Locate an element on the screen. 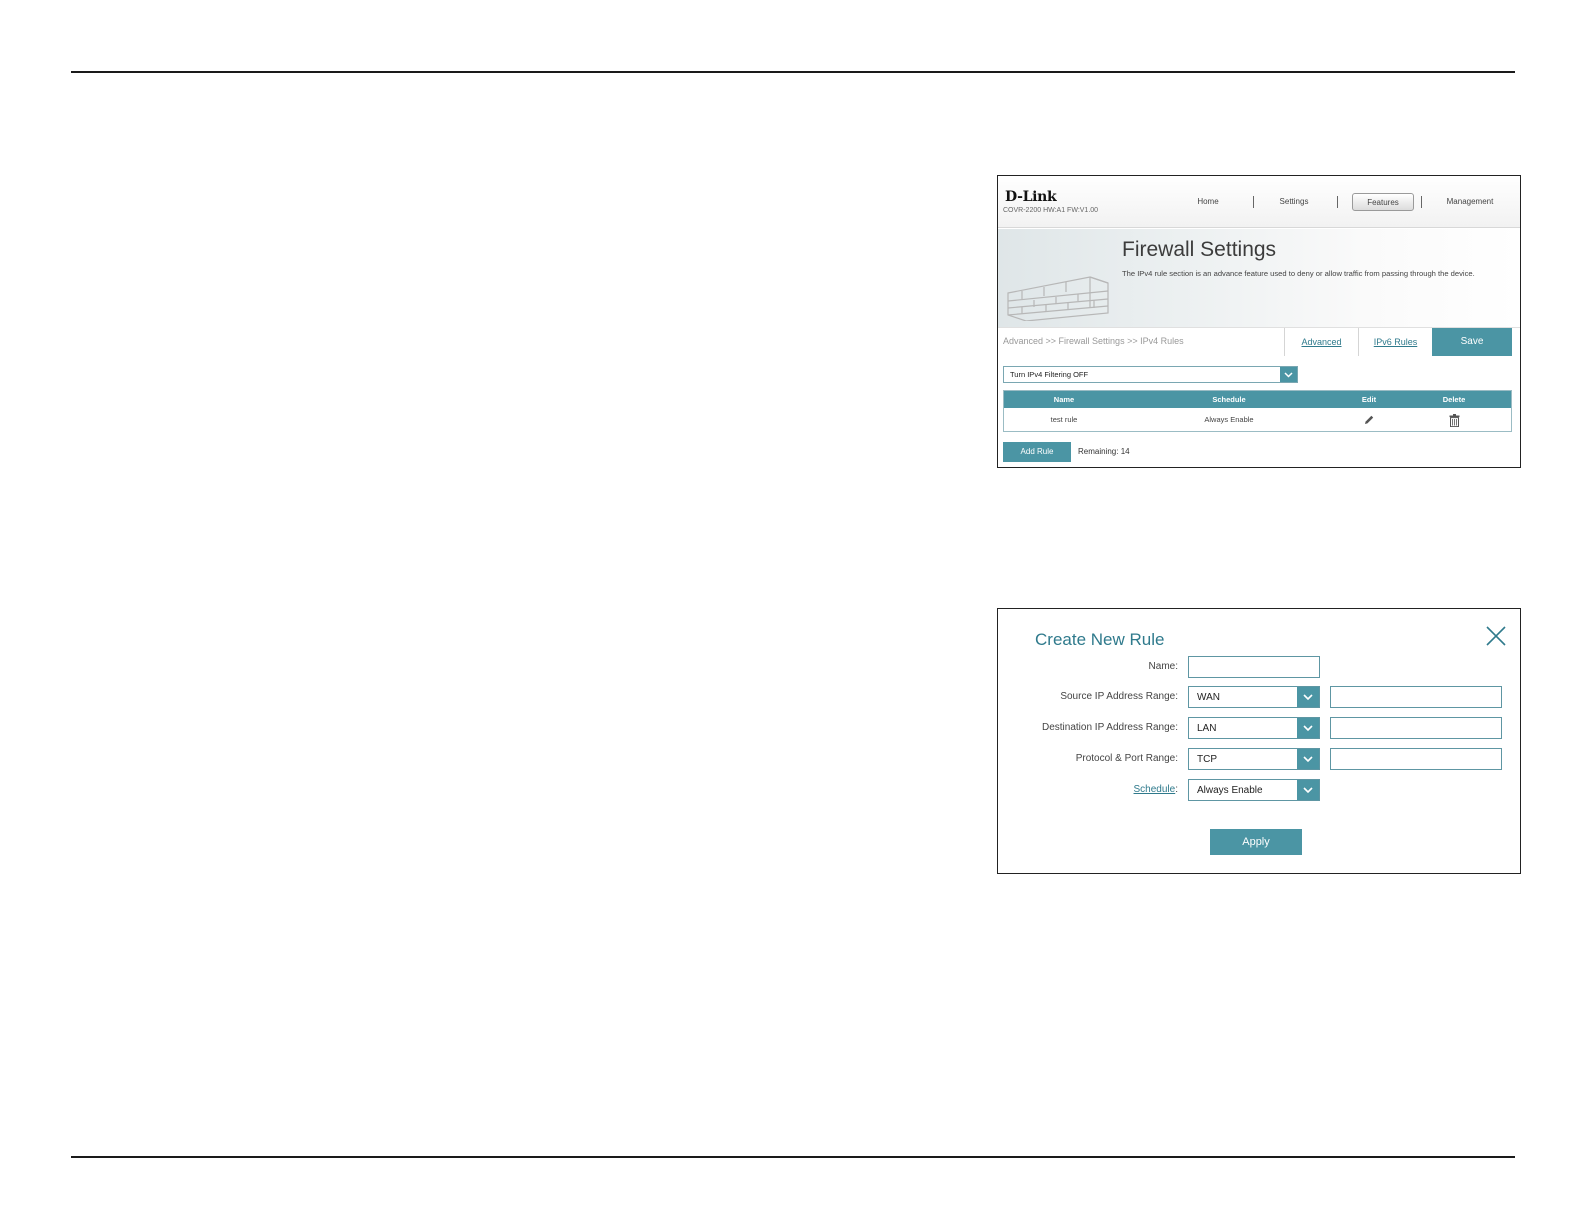  schedule-link: Schedule is located at coordinates (1155, 789).